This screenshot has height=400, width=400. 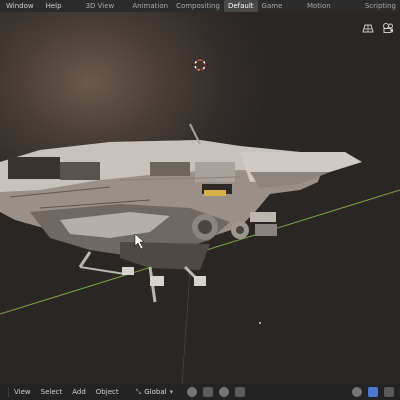 What do you see at coordinates (192, 392) in the screenshot?
I see `pivot-icon` at bounding box center [192, 392].